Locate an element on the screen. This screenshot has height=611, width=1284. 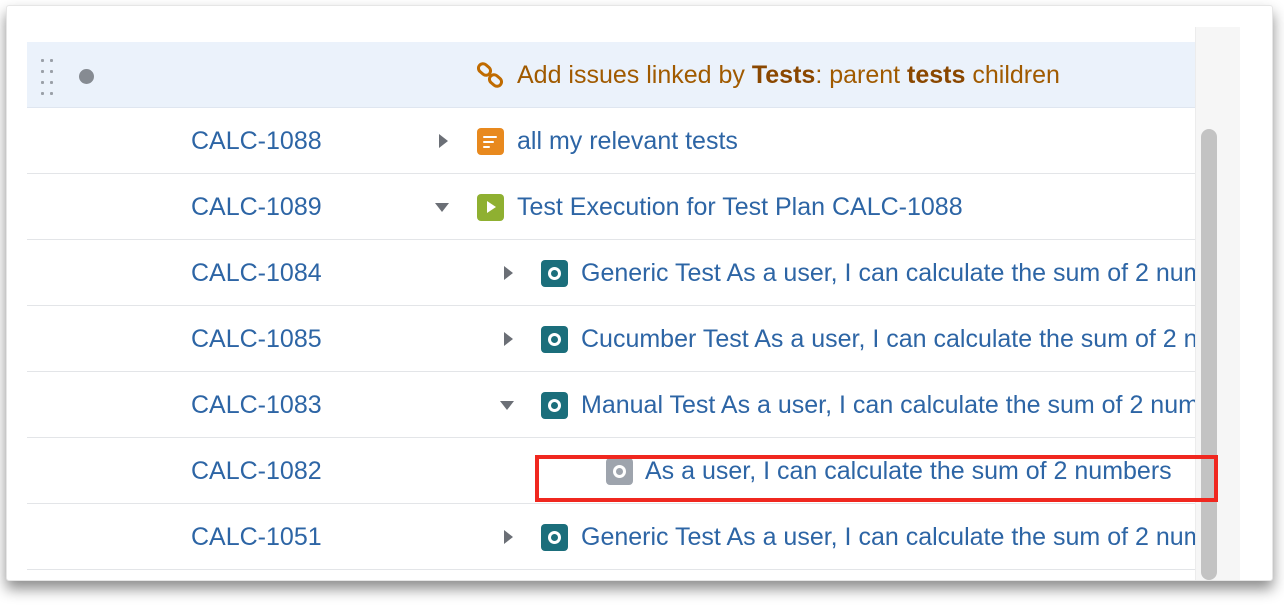
issue-summary-link: Test Execution for Test Plan CALC-1088 is located at coordinates (856, 207).